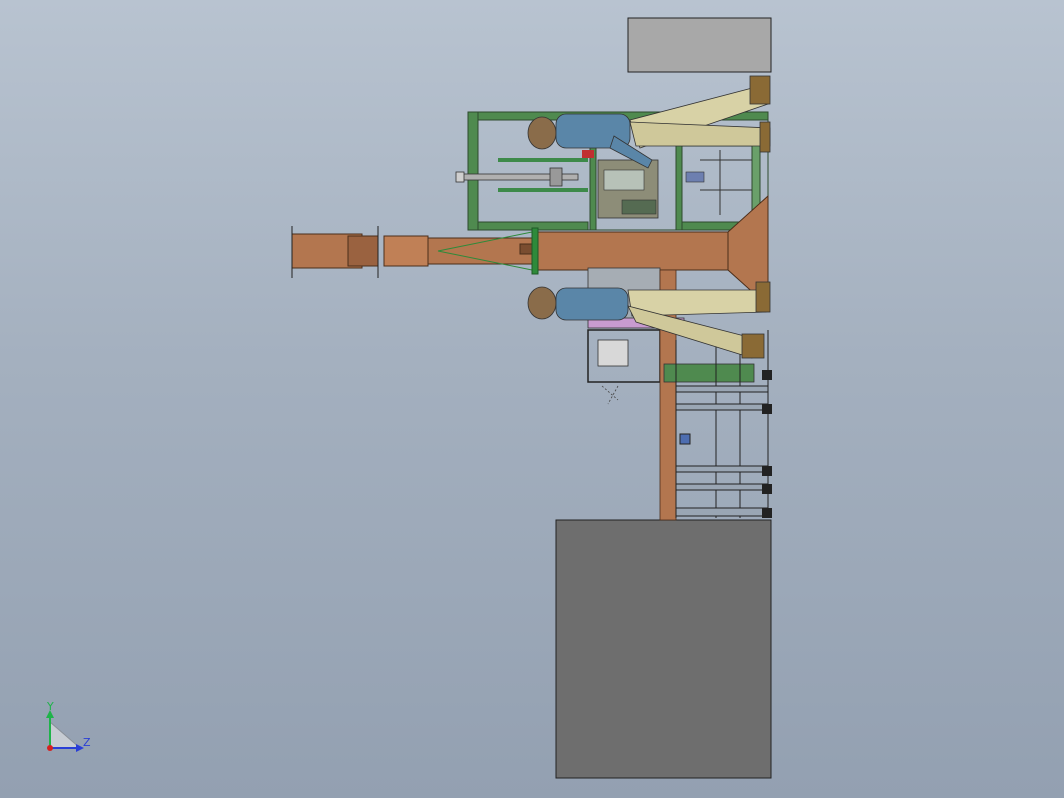  What do you see at coordinates (699, 45) in the screenshot?
I see `upper-cabinet-panel` at bounding box center [699, 45].